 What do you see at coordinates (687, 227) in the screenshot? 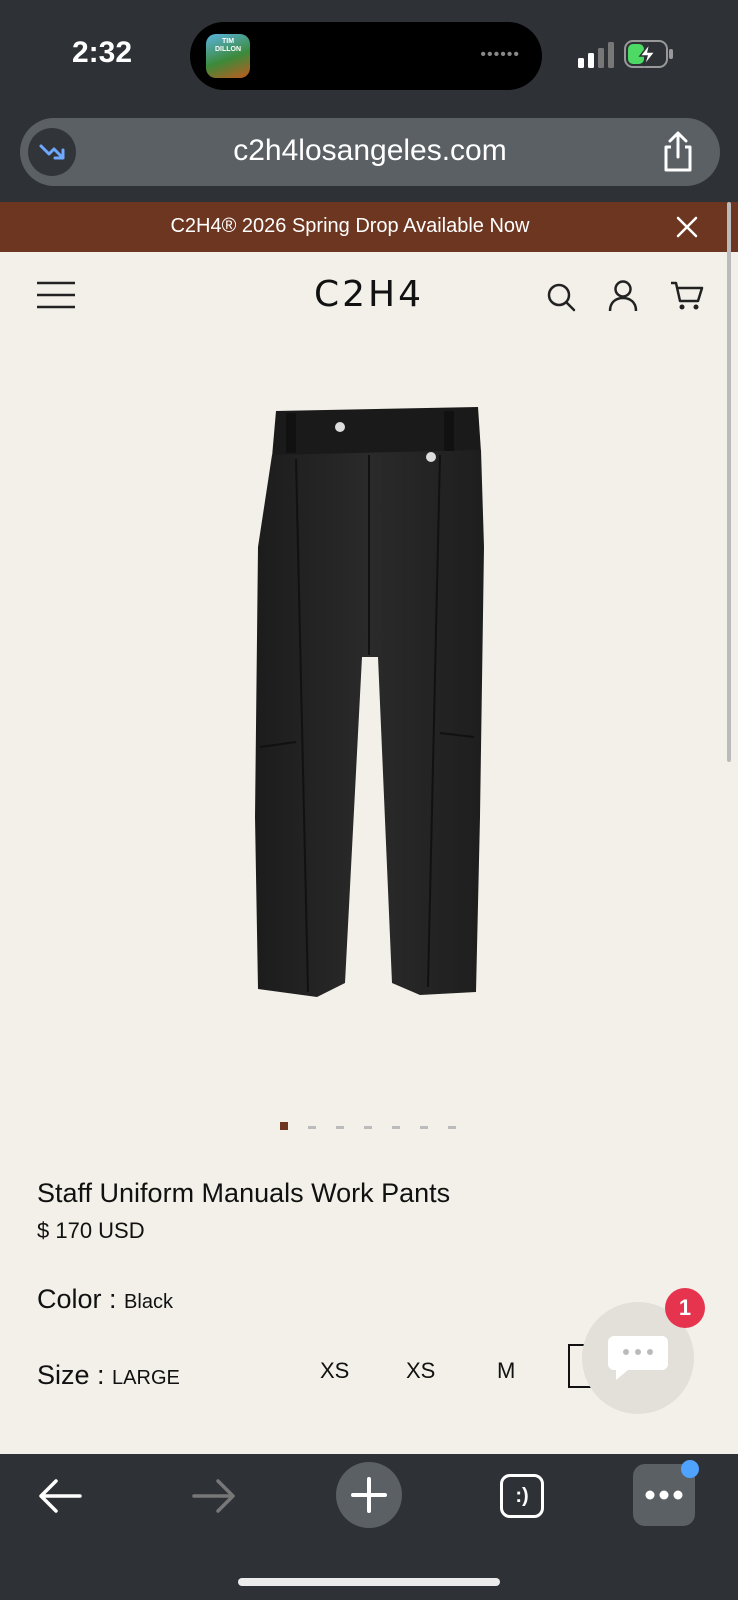
I see `close-icon` at bounding box center [687, 227].